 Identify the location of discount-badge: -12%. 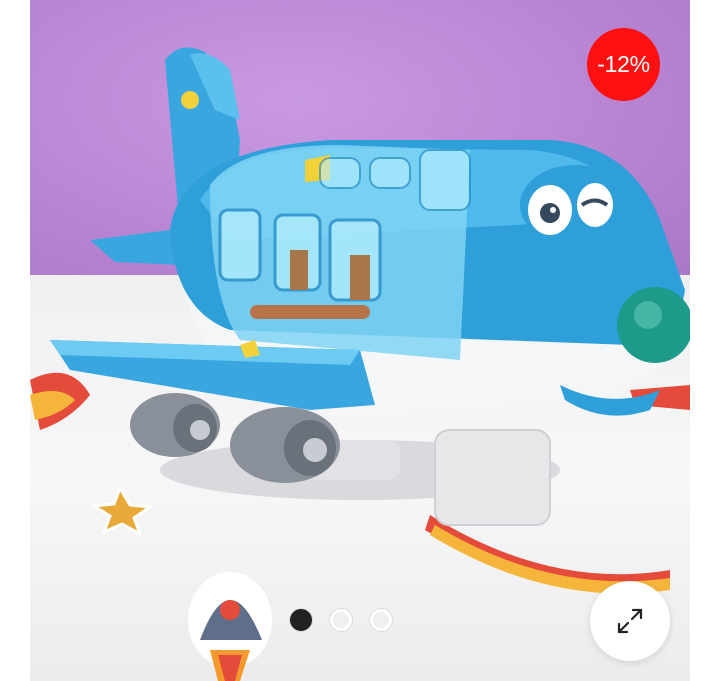
(623, 64).